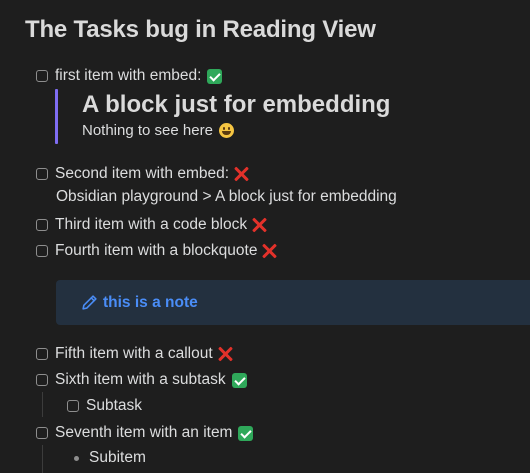 The image size is (530, 473). I want to click on subtask-item: Subtask, so click(104, 406).